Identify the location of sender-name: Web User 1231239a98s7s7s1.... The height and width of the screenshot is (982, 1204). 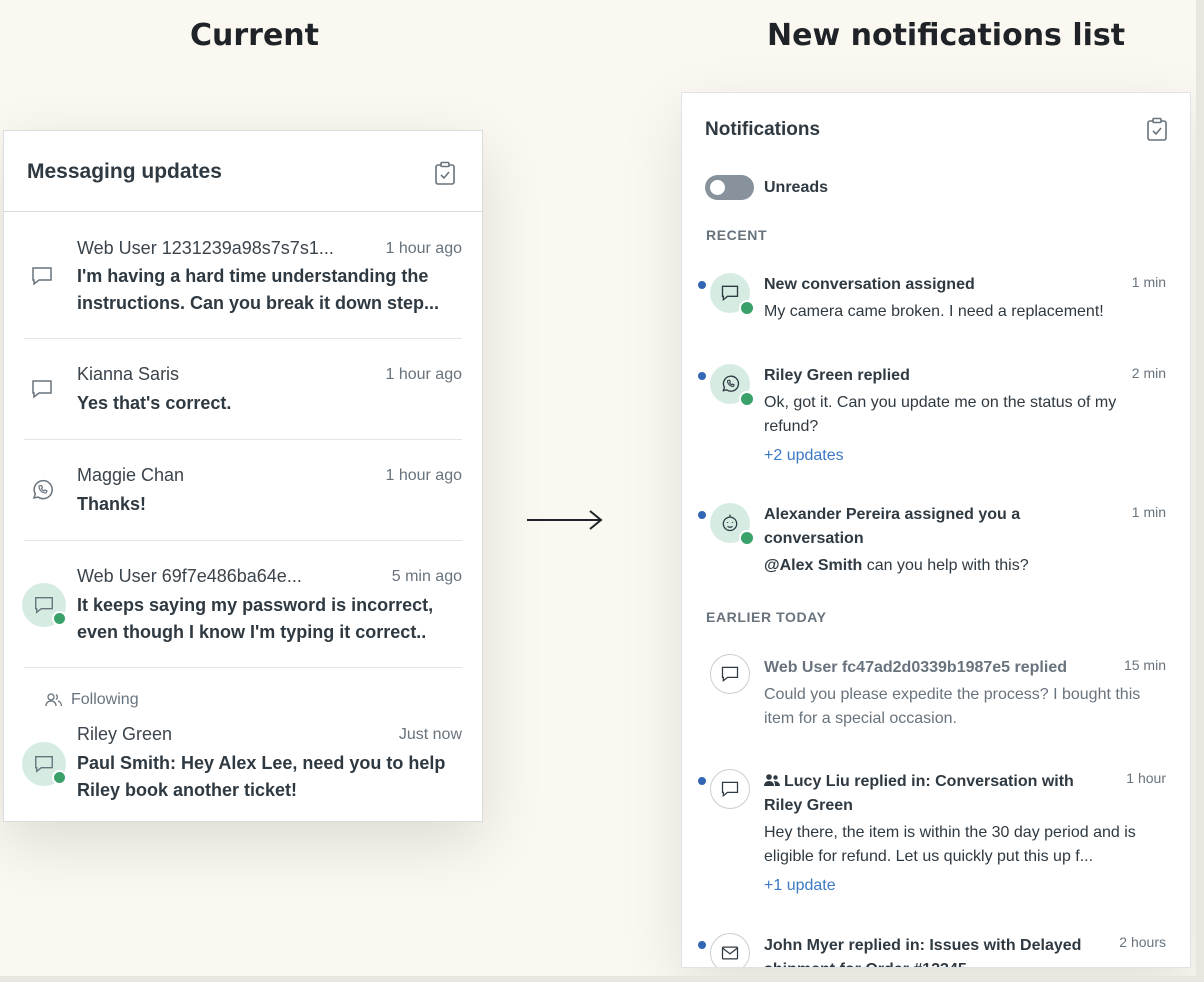
(205, 248).